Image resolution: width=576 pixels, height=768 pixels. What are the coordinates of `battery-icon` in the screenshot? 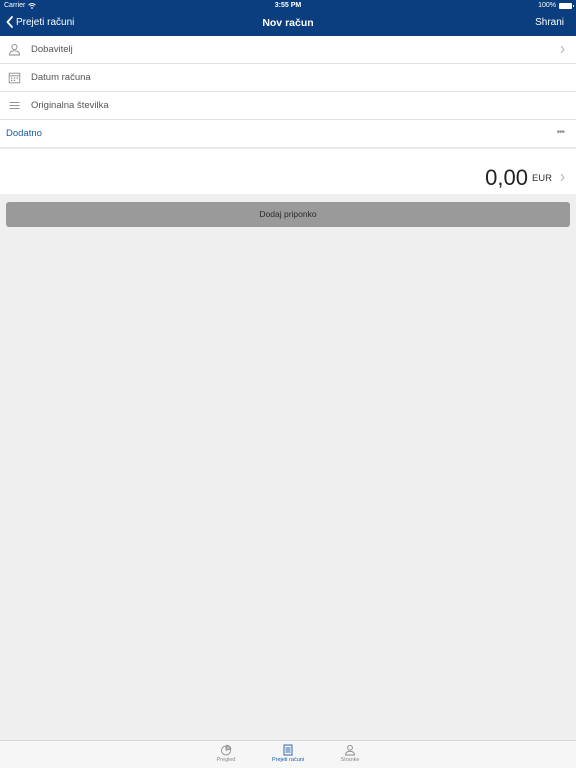 It's located at (566, 5).